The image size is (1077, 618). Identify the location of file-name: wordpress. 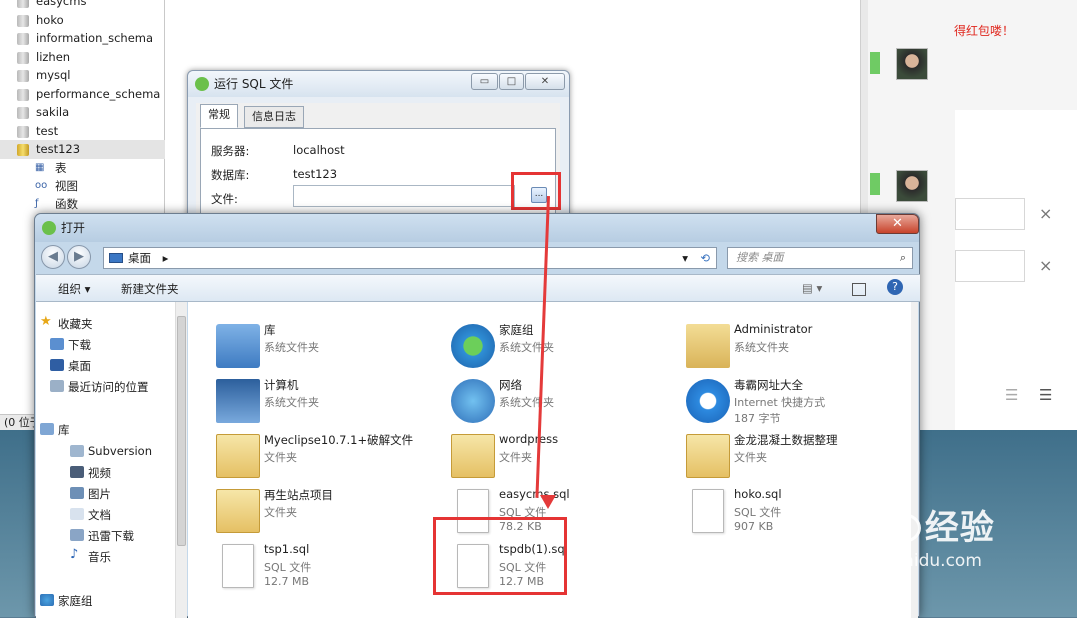
(529, 439).